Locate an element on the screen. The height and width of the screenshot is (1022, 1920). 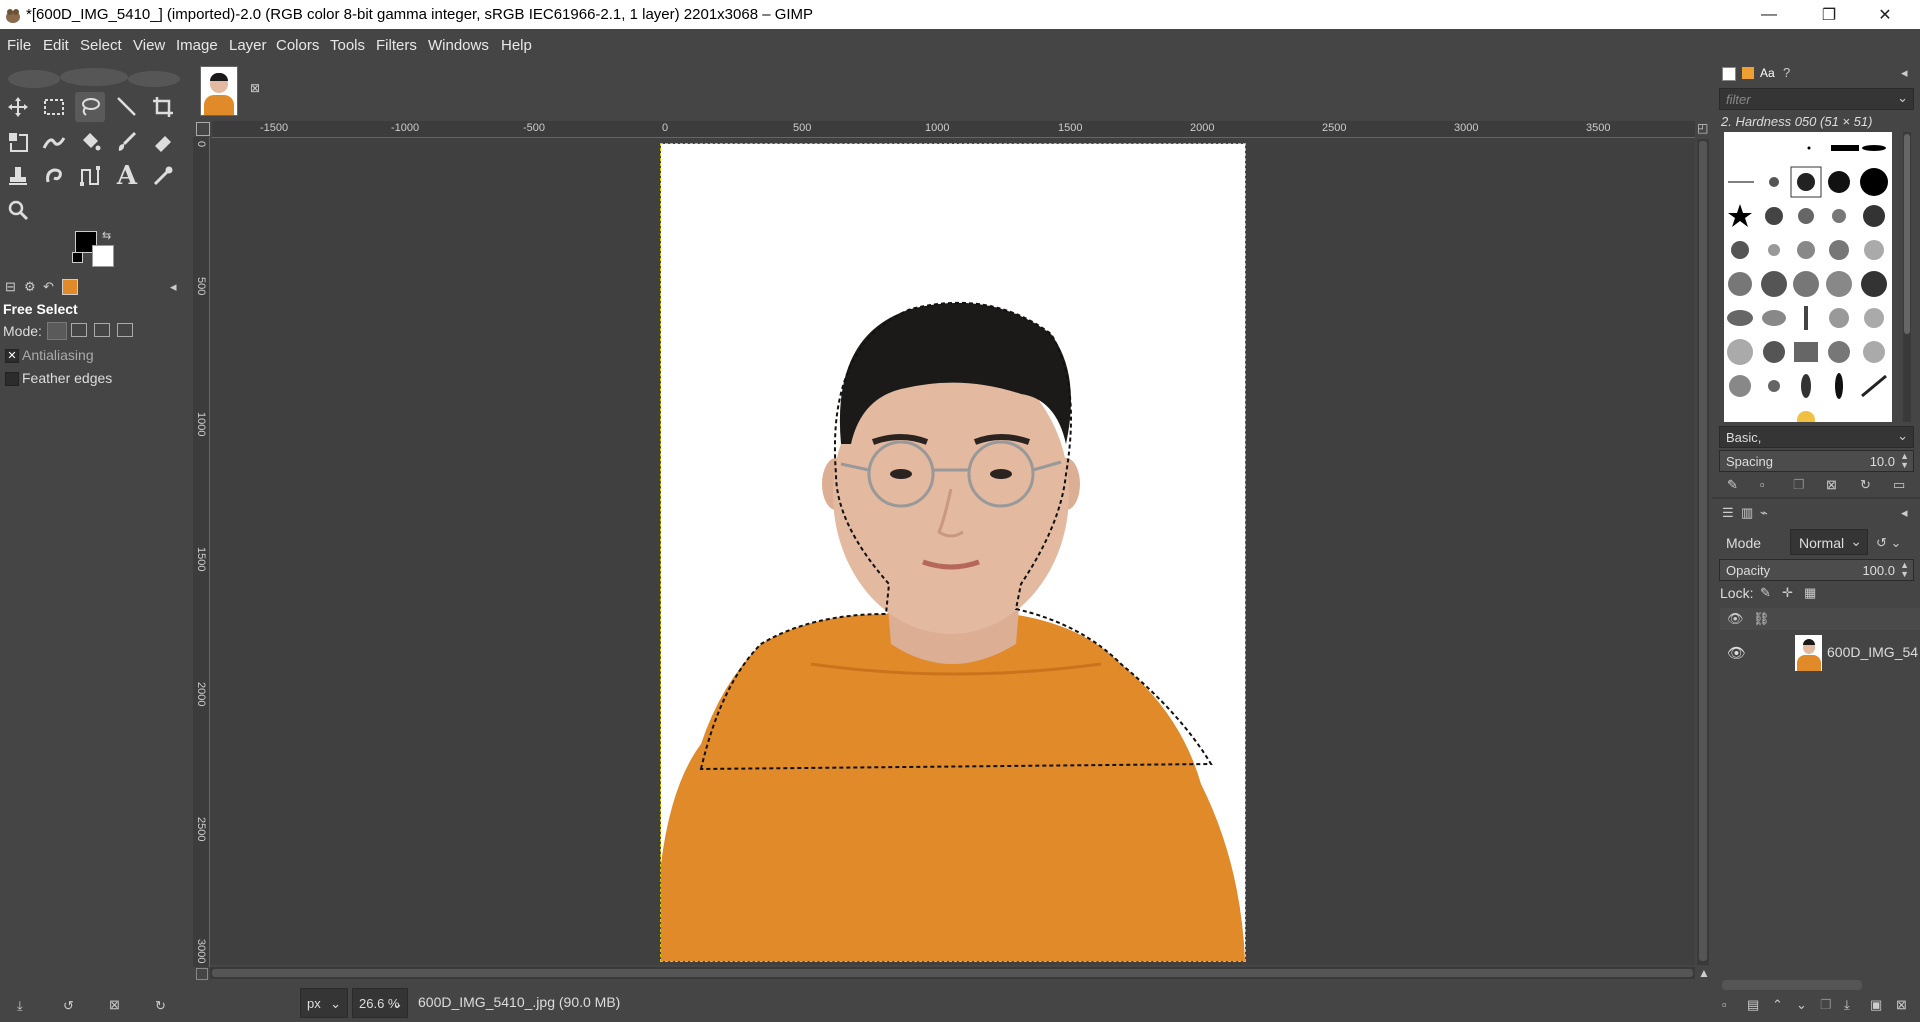
tool-options-tab-icon: ⊟ is located at coordinates (10, 287).